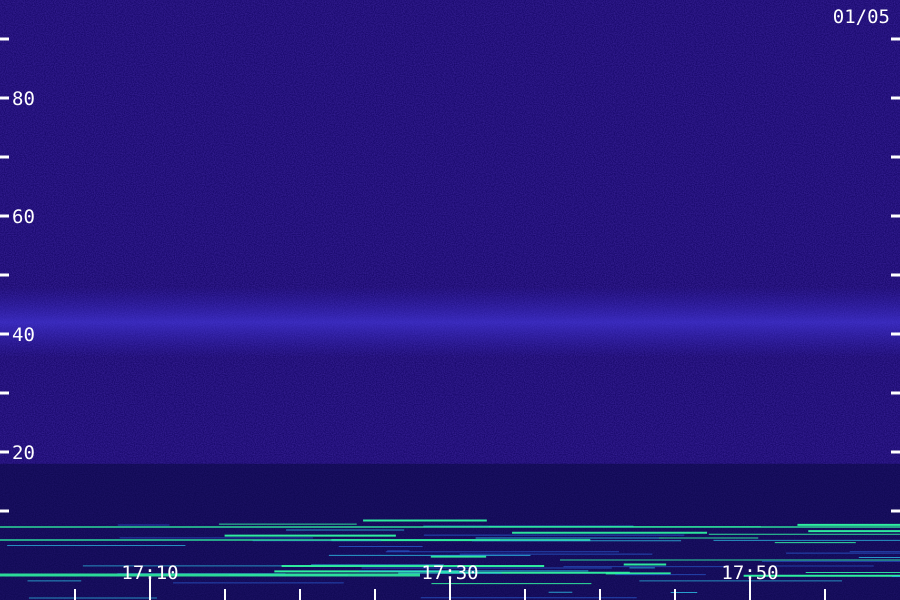 The height and width of the screenshot is (600, 900). I want to click on x-tick-label: 17:50, so click(749, 573).